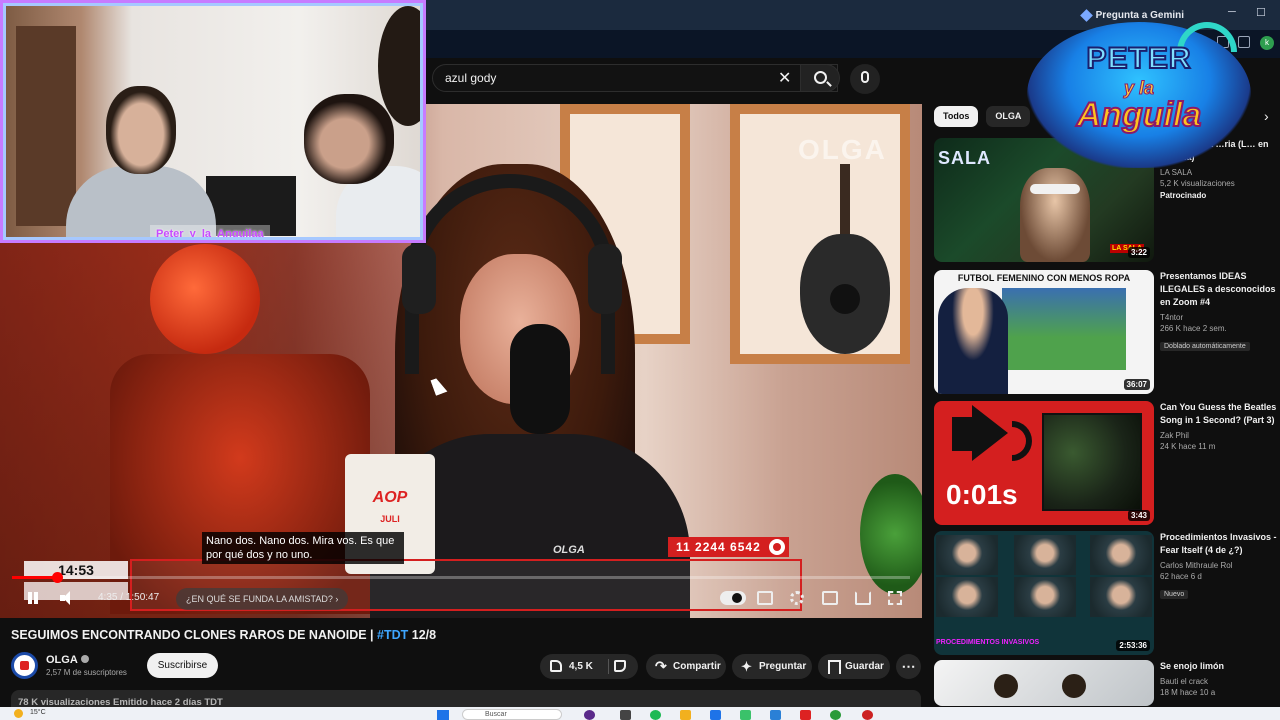 The width and height of the screenshot is (1280, 720). What do you see at coordinates (1138, 252) in the screenshot?
I see `duration-badge: 3:22` at bounding box center [1138, 252].